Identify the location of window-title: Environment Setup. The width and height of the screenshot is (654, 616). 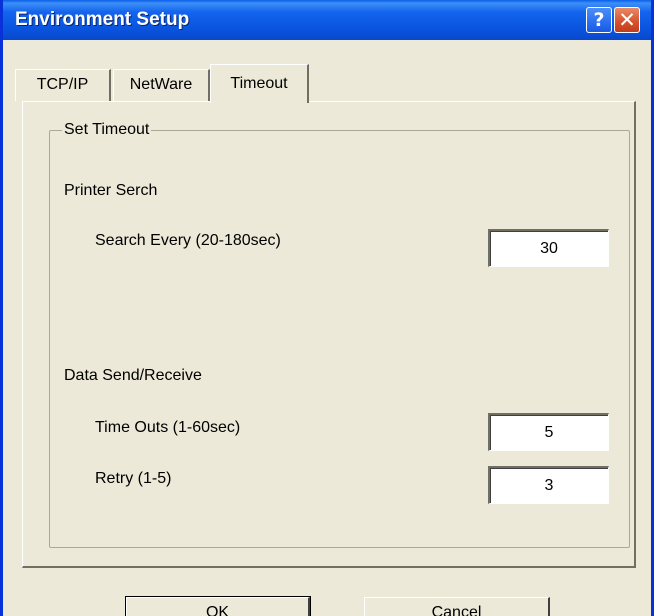
(102, 19).